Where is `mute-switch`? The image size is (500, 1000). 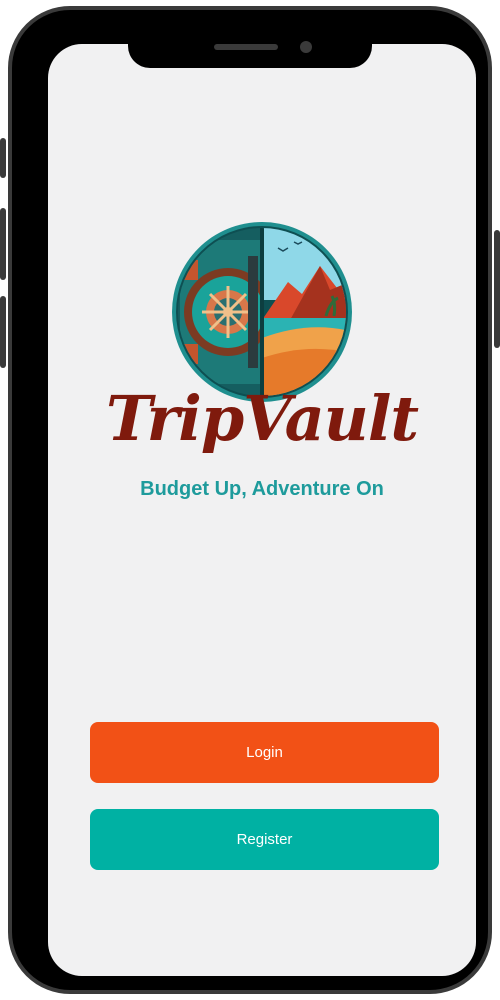
mute-switch is located at coordinates (3, 158).